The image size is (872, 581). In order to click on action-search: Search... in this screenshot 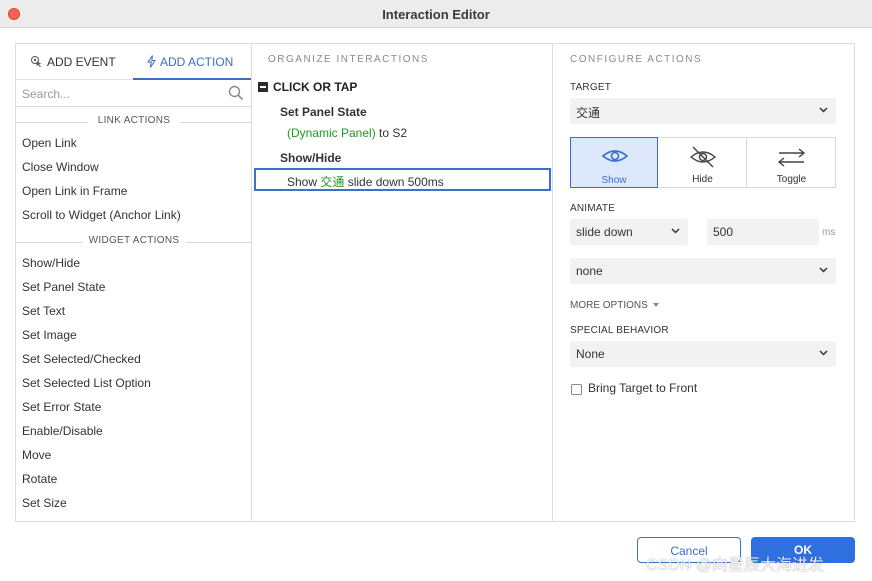, I will do `click(134, 94)`.